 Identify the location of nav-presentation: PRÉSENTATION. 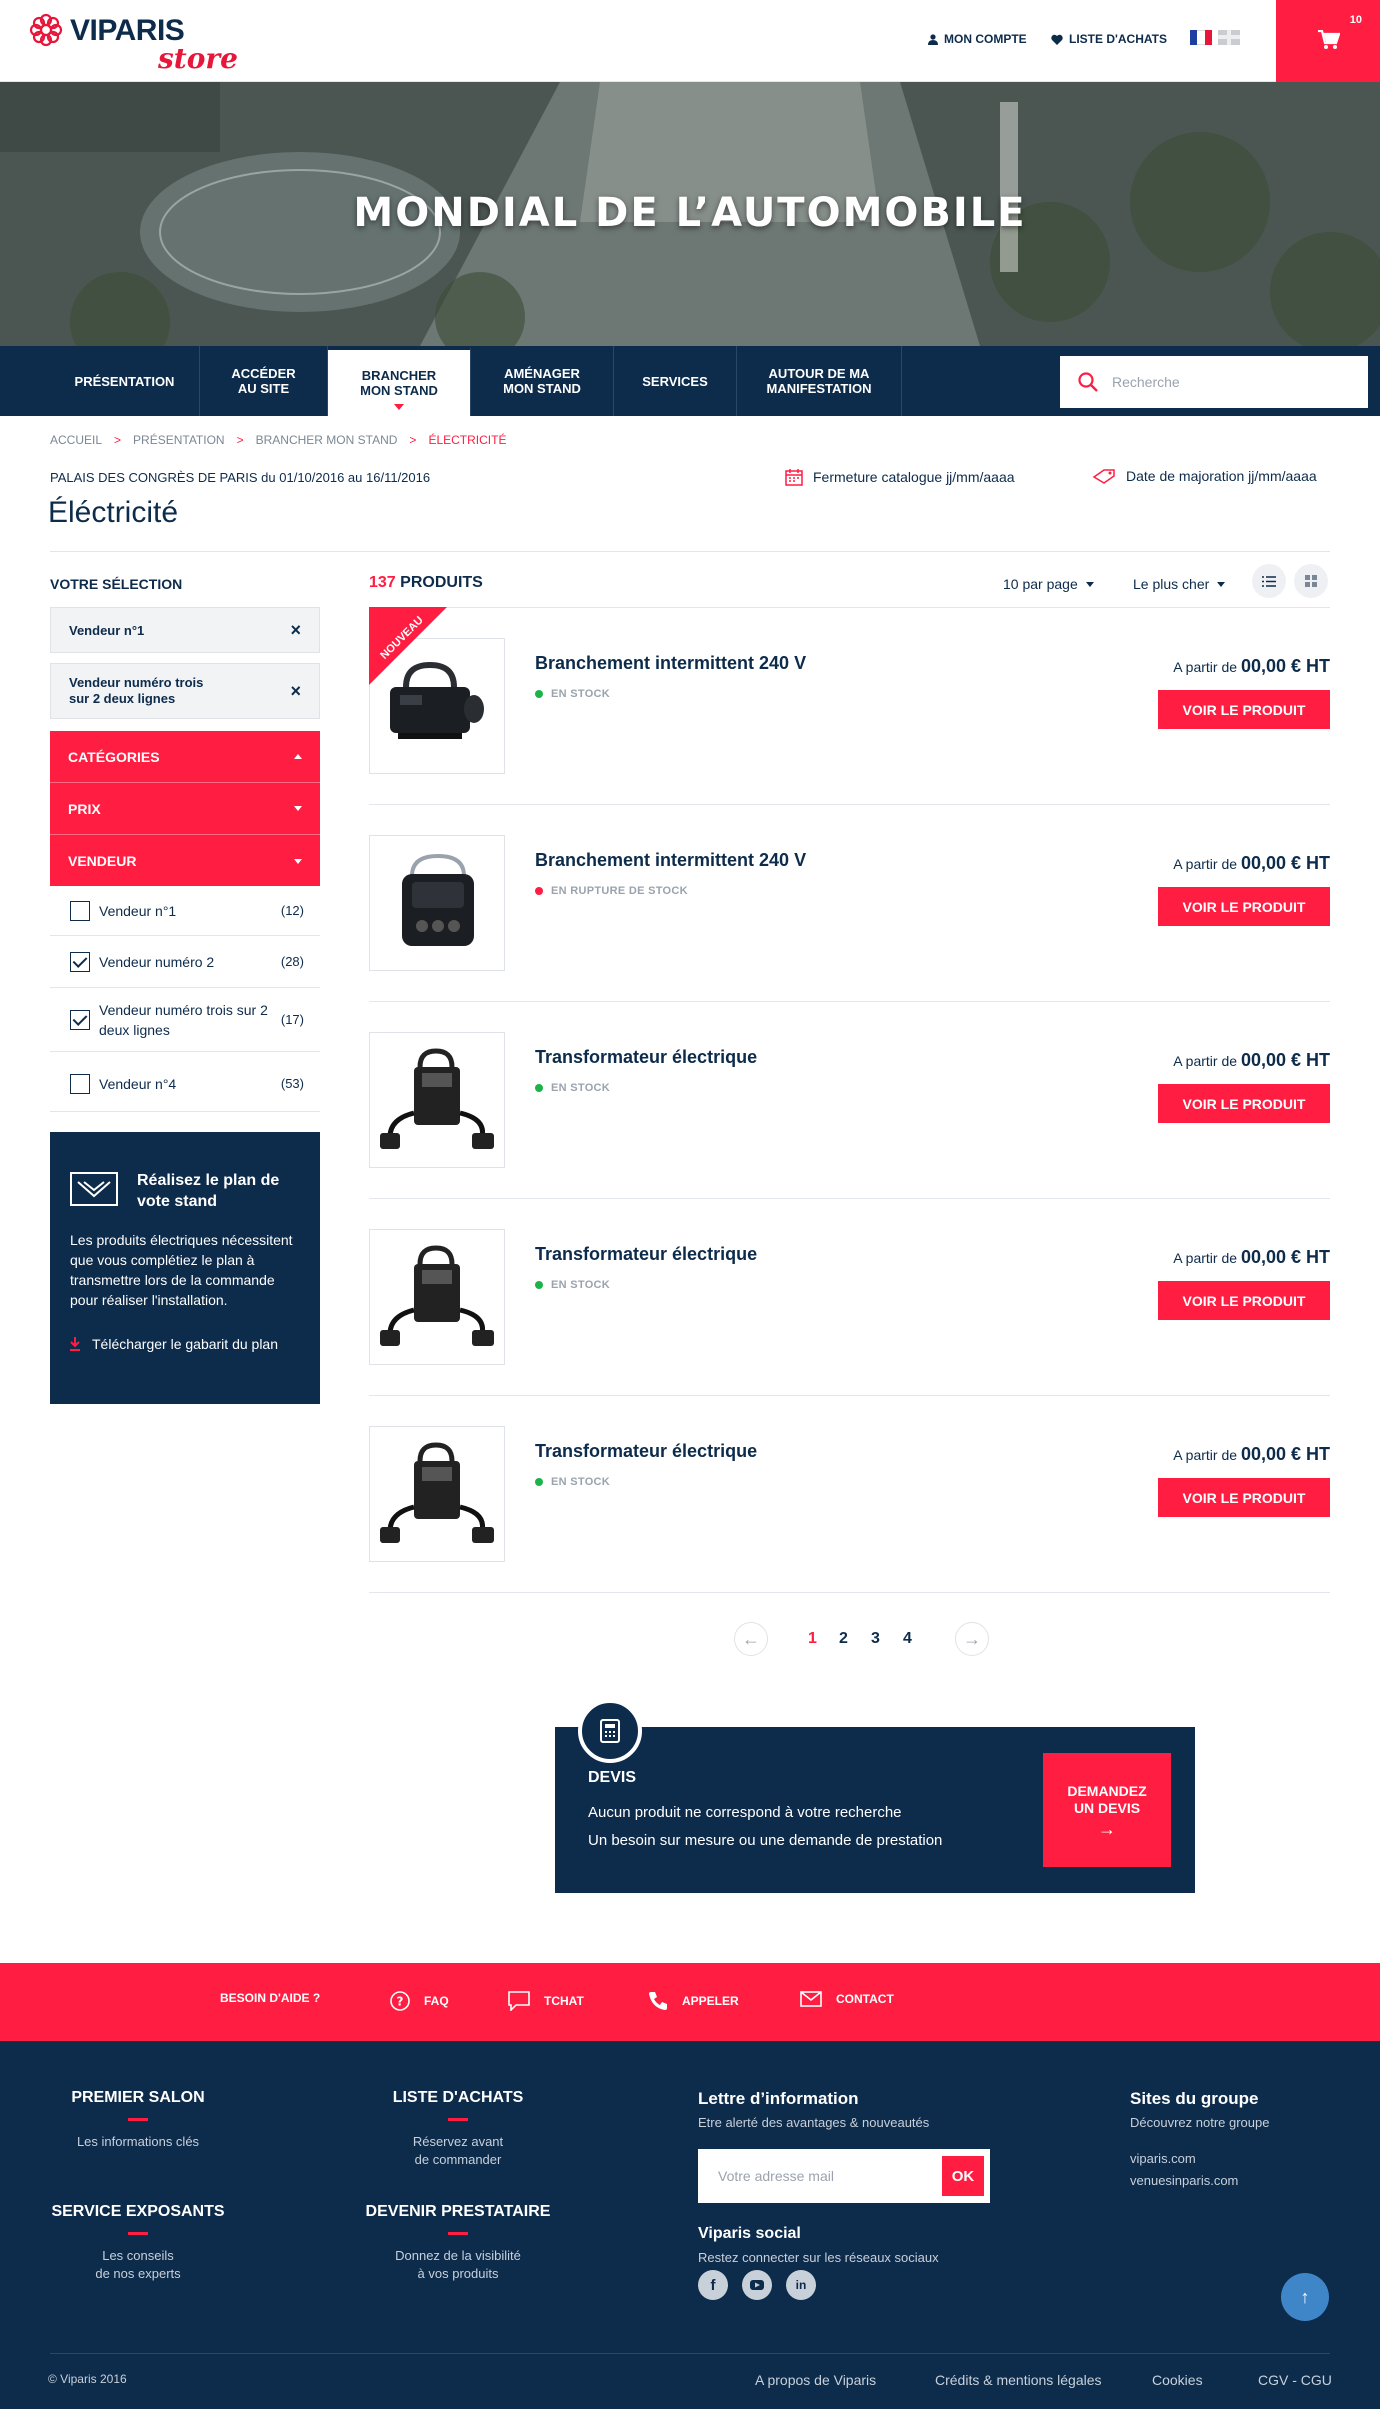
(125, 381).